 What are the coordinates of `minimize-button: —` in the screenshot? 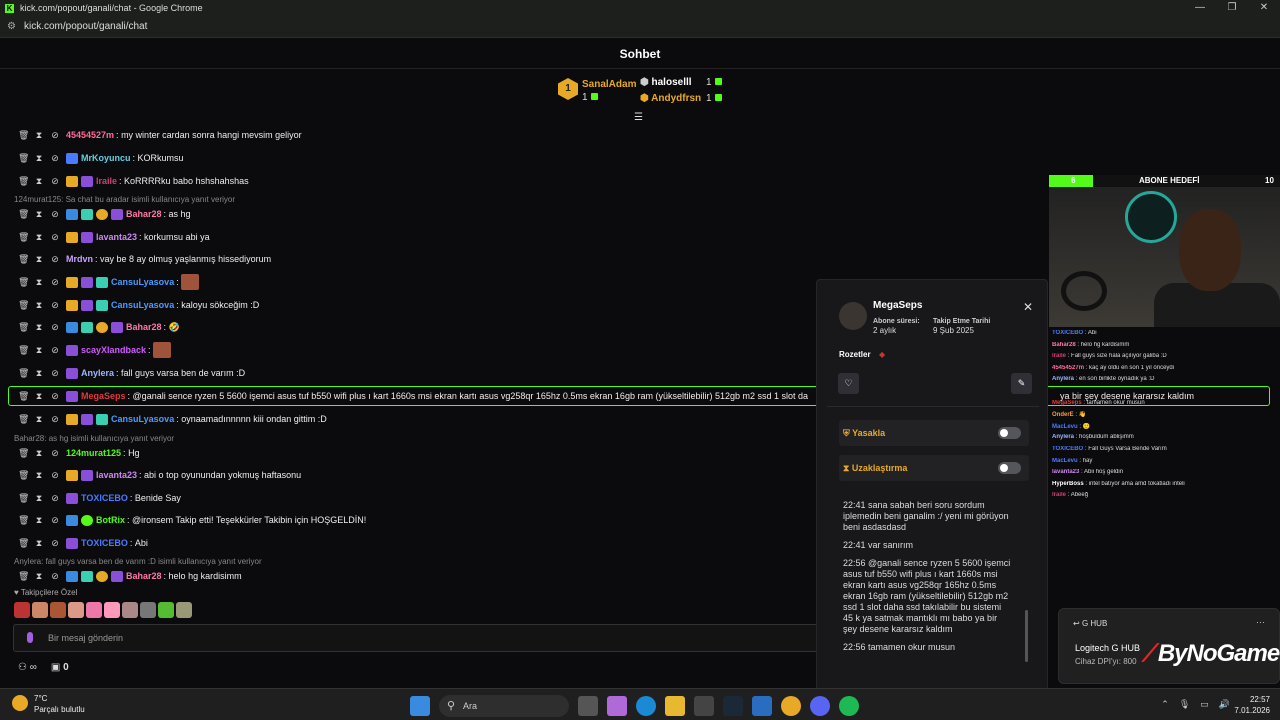 It's located at (1200, 8).